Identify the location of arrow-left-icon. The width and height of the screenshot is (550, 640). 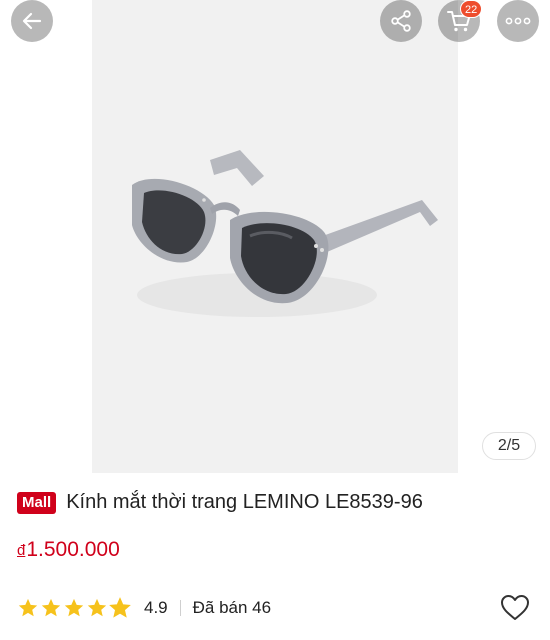
(32, 21).